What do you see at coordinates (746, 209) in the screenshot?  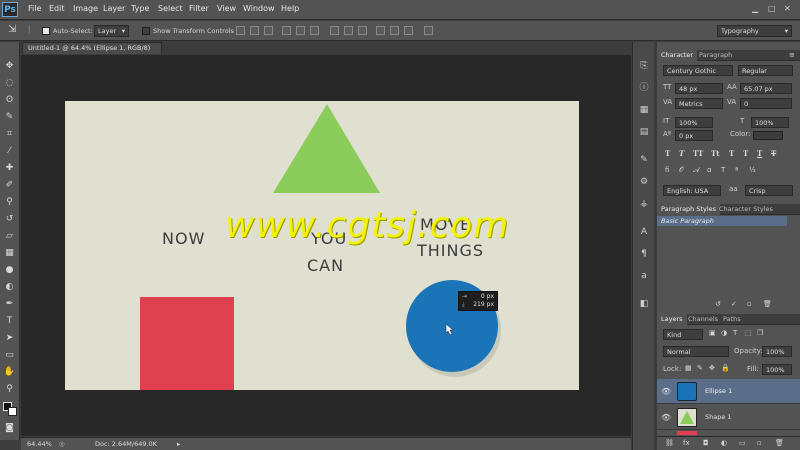 I see `tab-character-styles: Character Styles` at bounding box center [746, 209].